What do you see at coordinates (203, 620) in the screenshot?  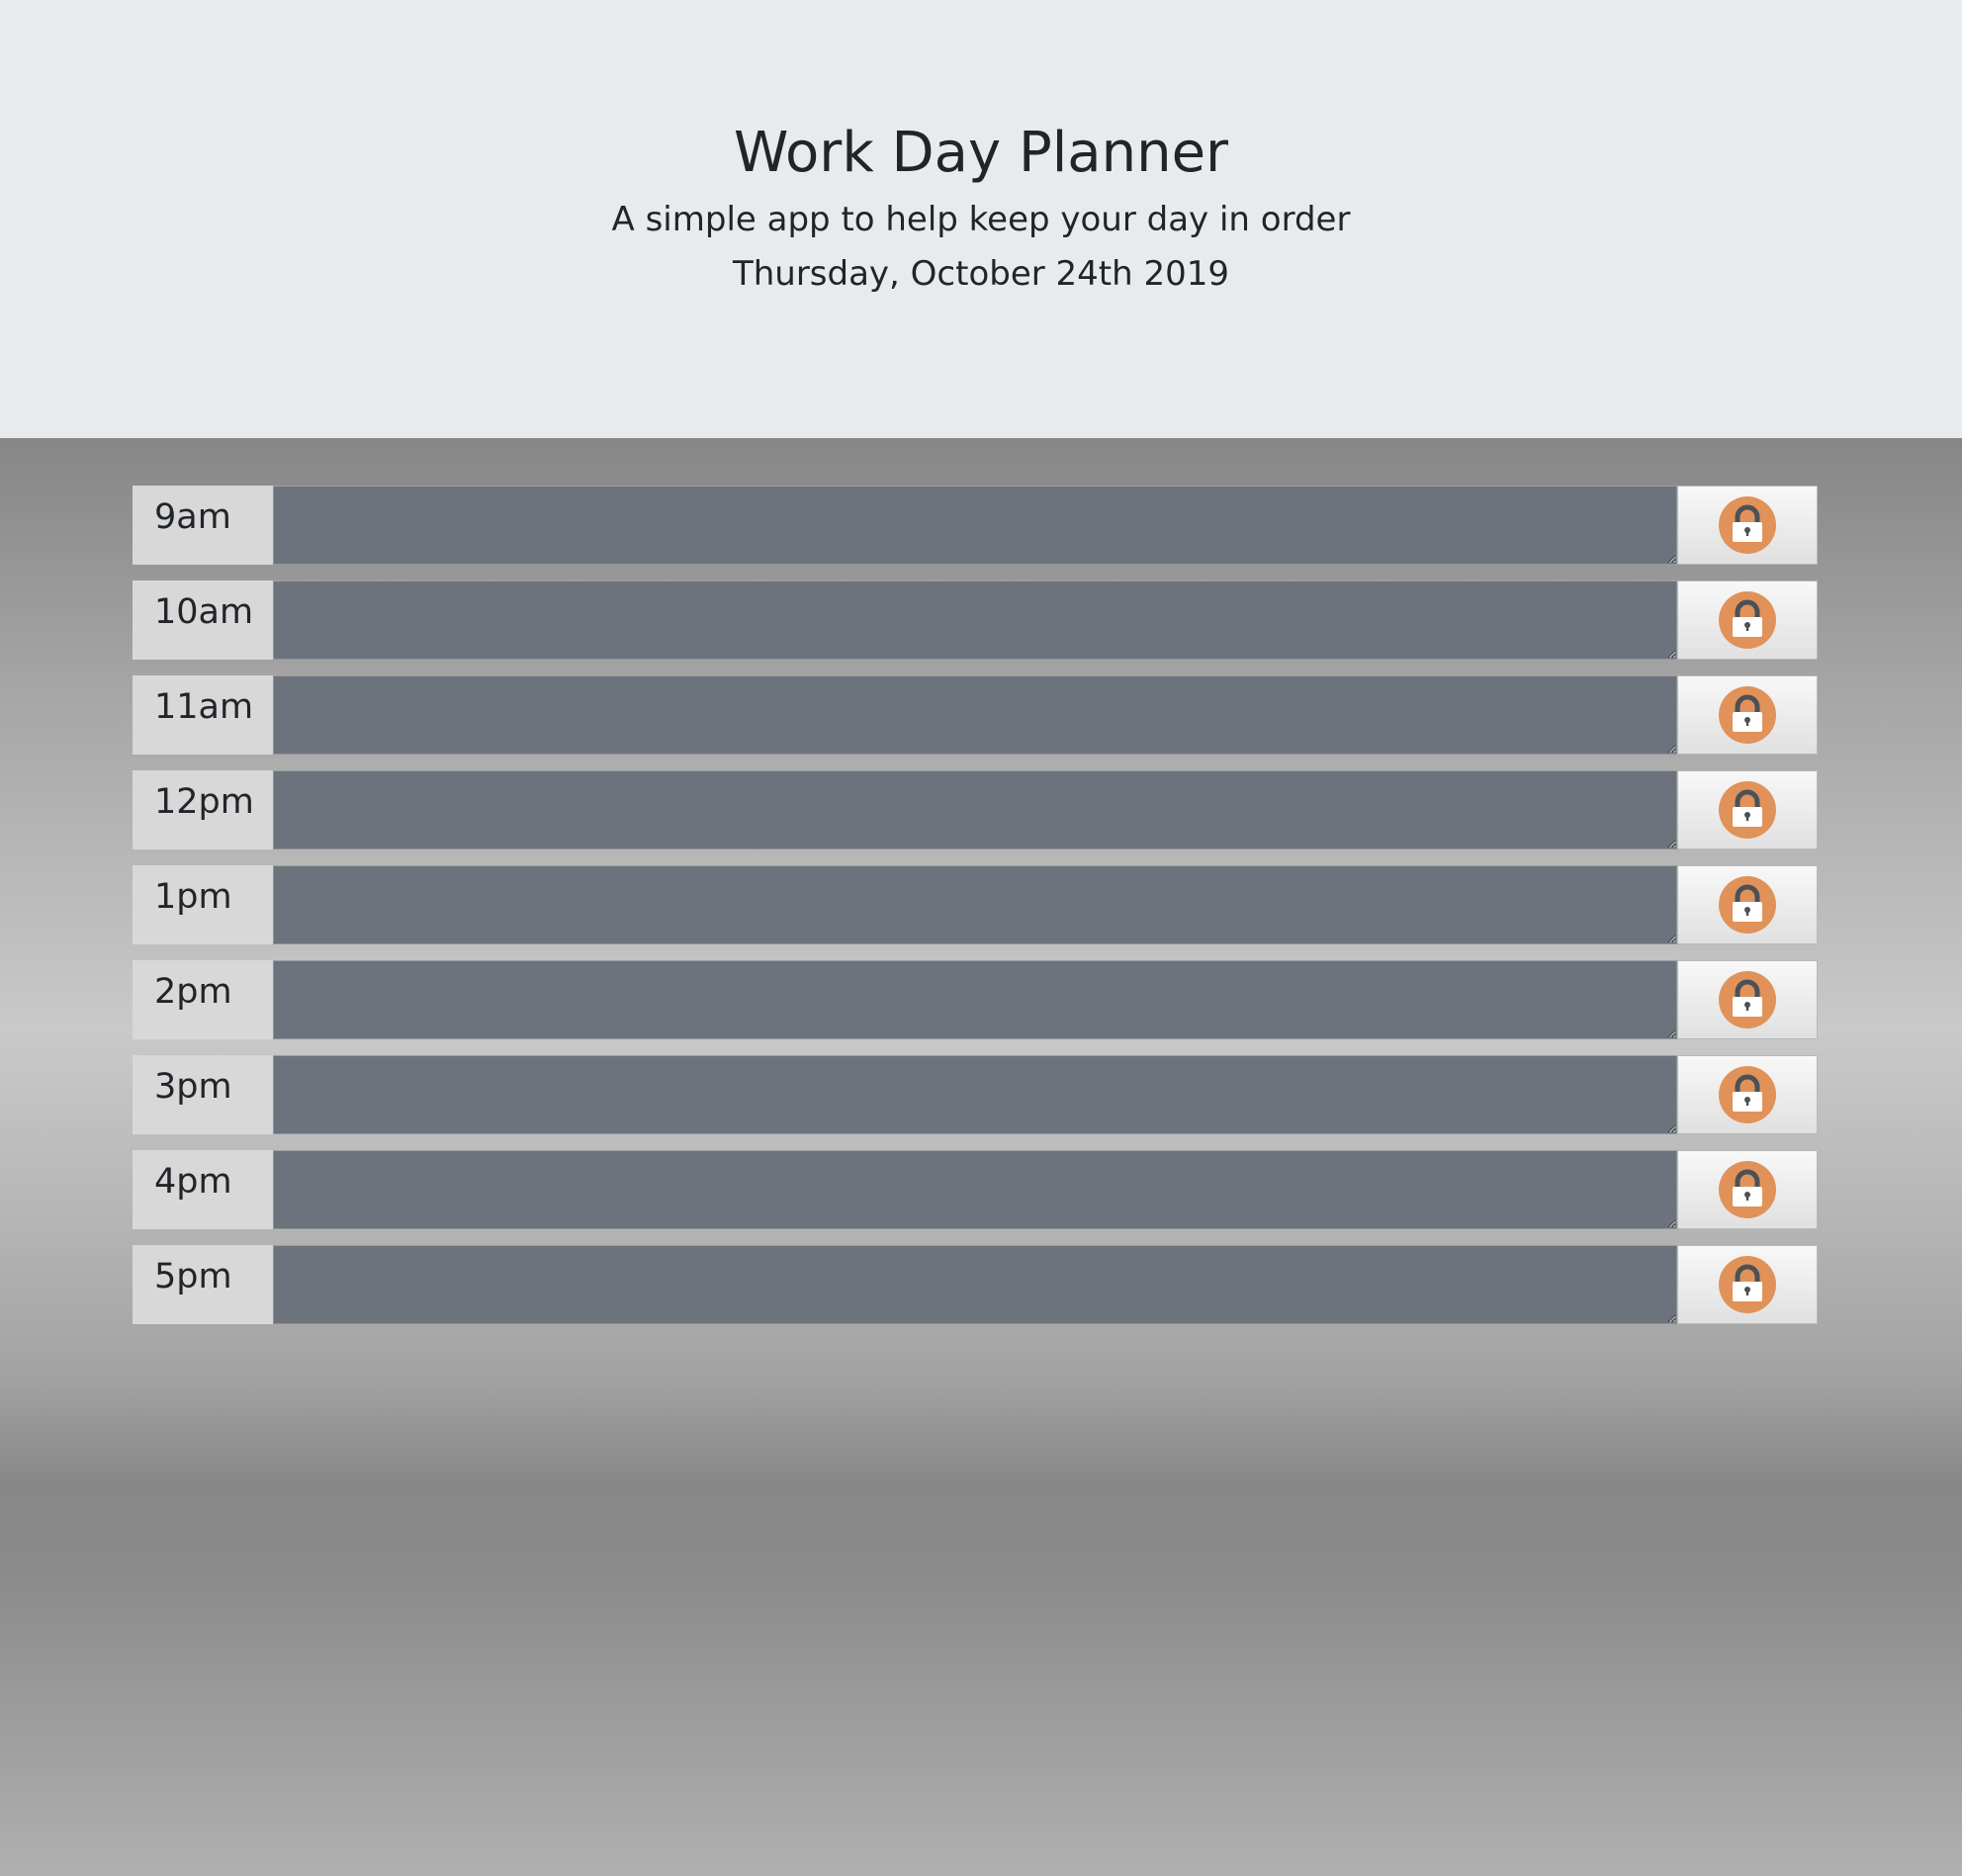 I see `hour-label: 10am` at bounding box center [203, 620].